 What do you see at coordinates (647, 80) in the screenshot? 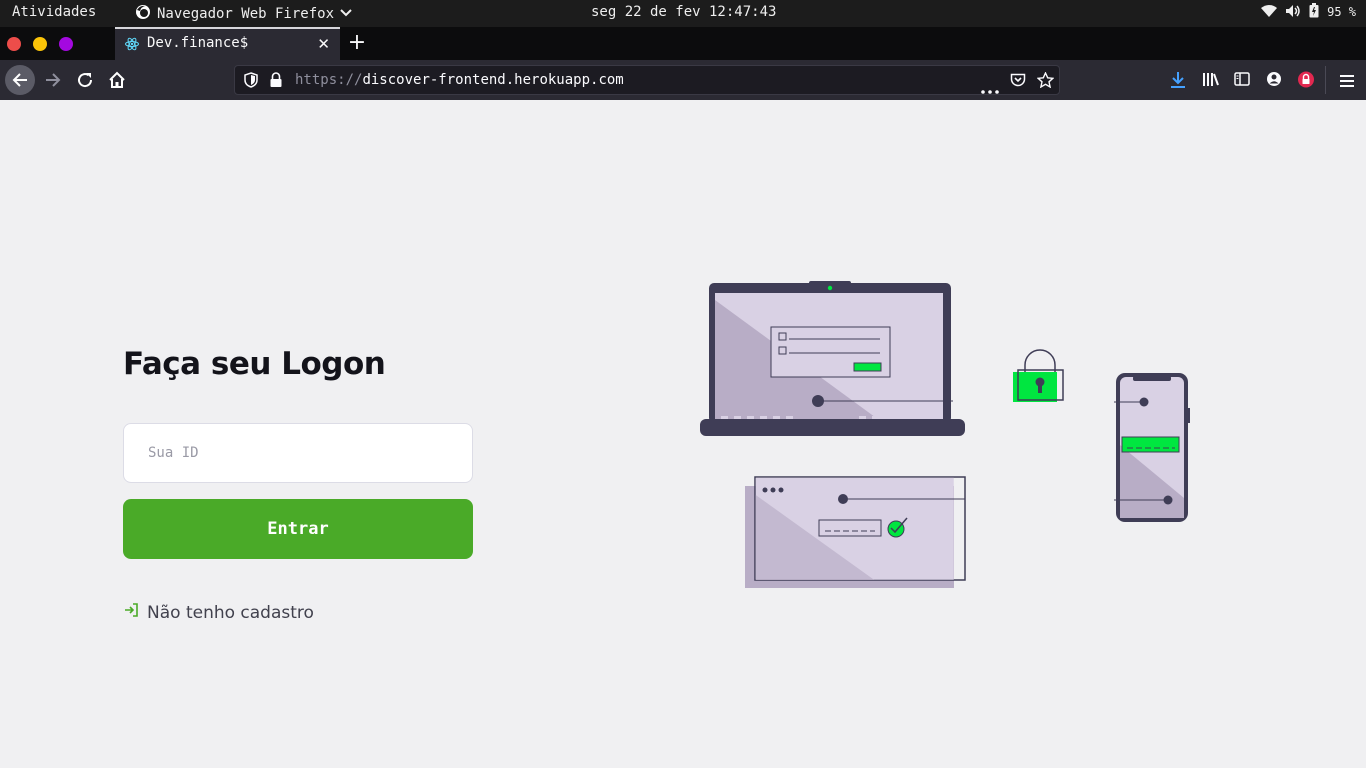
I see `url-bar: https://discover-frontend.herokuapp.com` at bounding box center [647, 80].